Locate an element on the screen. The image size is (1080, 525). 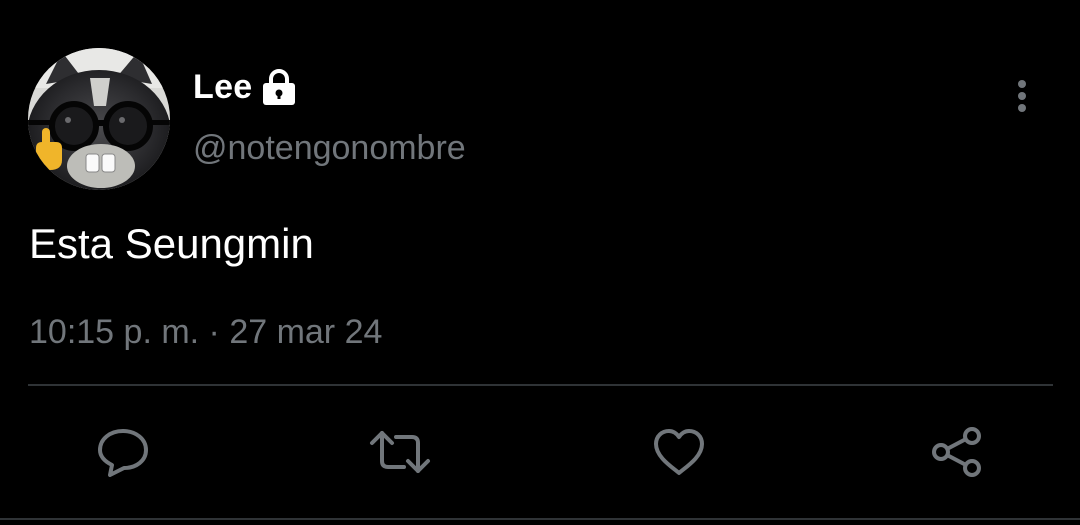
cat-avatar-icon is located at coordinates (99, 119).